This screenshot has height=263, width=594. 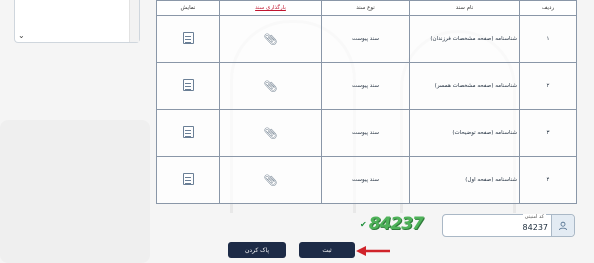 I want to click on table-row: ۴ شناسنامه (صفحه اول) سند پیوست 📎︎, so click(x=366, y=180).